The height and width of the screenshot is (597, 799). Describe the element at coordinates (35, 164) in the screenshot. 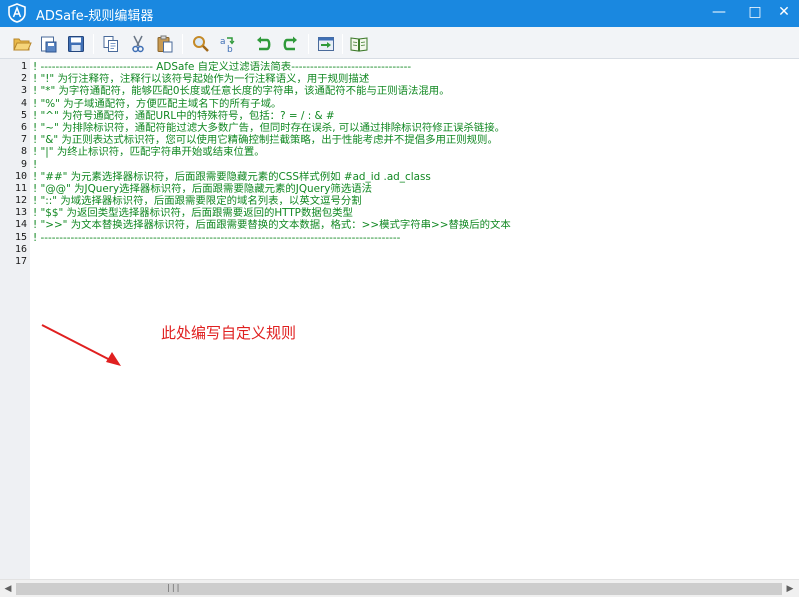

I see `code-text: !` at that location.